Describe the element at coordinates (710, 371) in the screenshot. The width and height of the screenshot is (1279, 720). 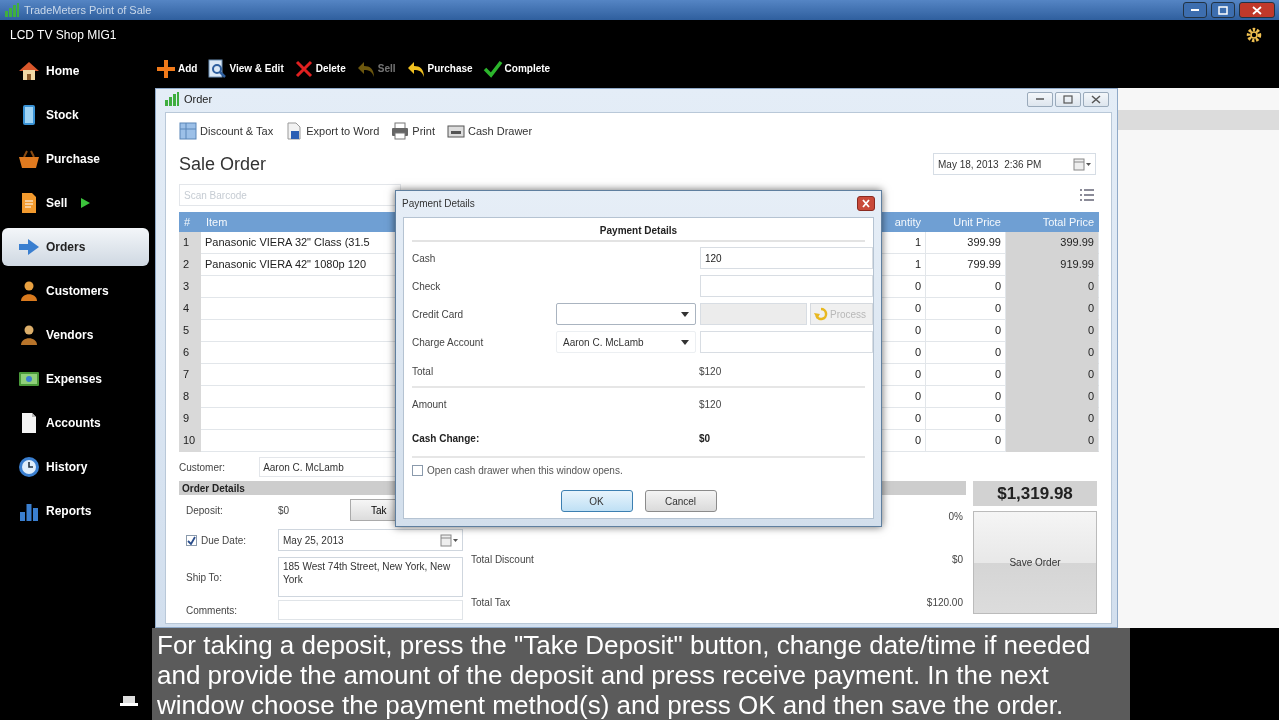
I see `summary-value: $120` at that location.